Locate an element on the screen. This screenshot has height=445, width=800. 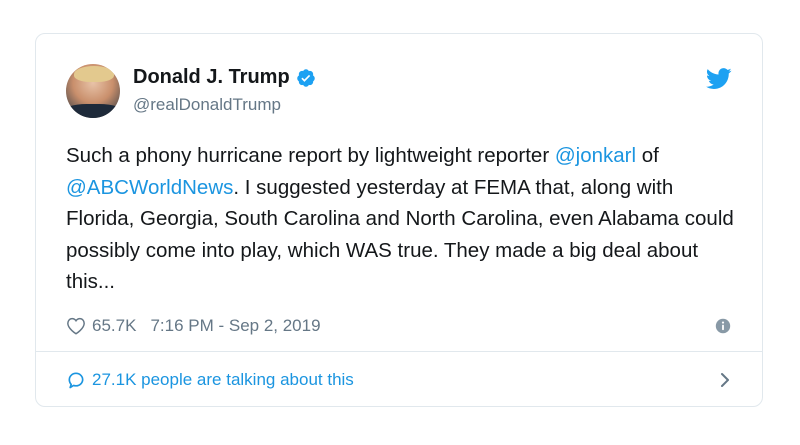
info-icon is located at coordinates (723, 326).